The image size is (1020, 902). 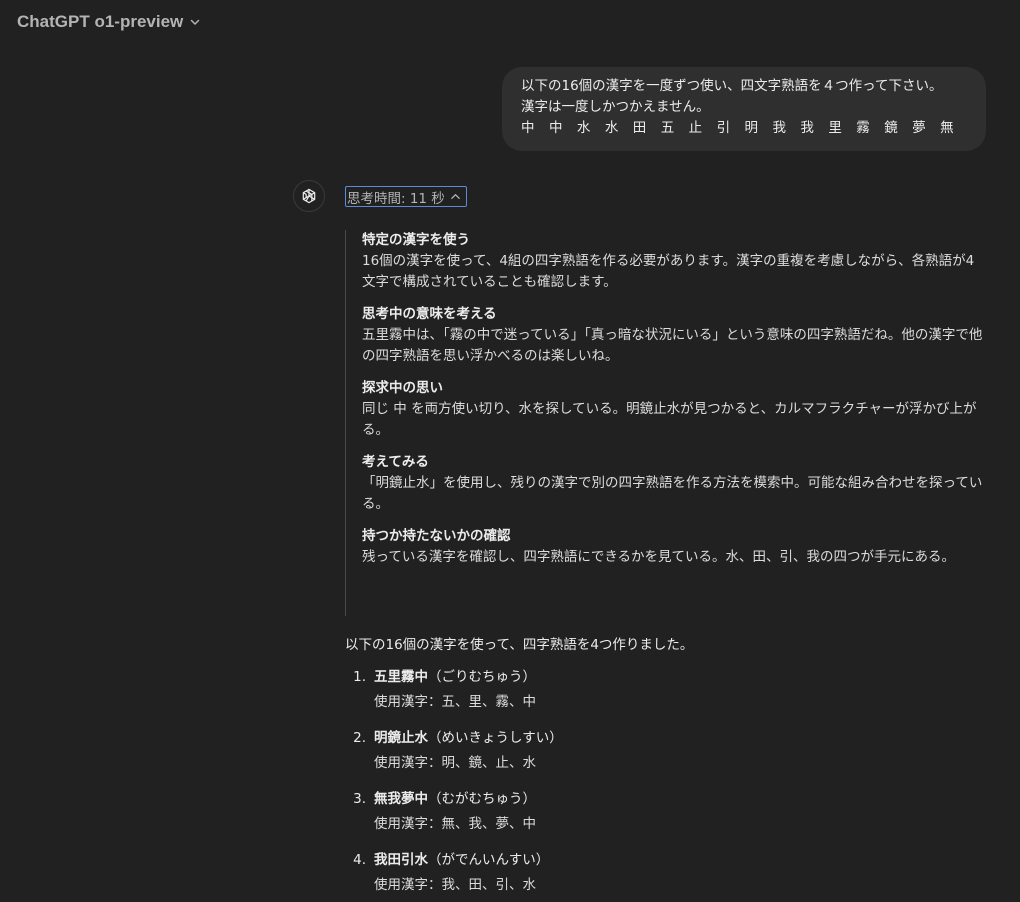 I want to click on kanji-char: 引, so click(x=723, y=128).